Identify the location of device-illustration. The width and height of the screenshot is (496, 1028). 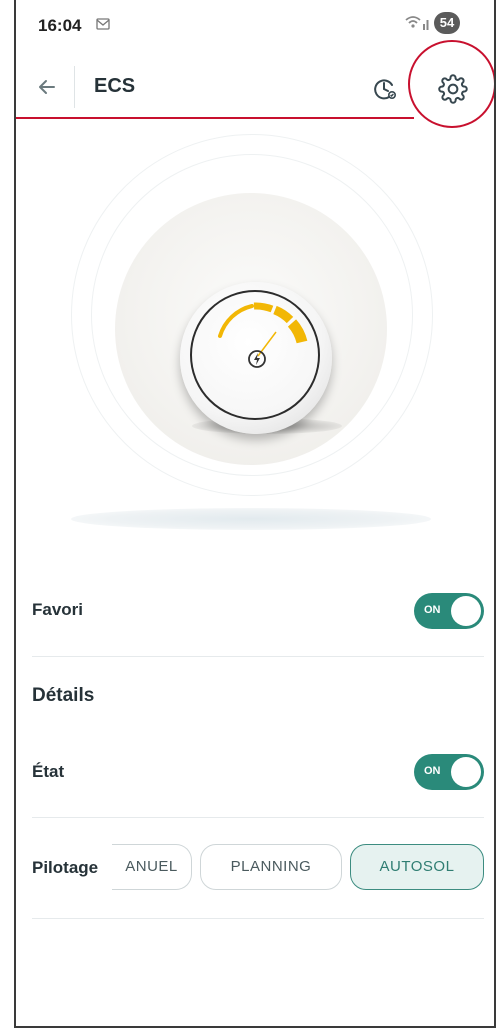
(256, 358).